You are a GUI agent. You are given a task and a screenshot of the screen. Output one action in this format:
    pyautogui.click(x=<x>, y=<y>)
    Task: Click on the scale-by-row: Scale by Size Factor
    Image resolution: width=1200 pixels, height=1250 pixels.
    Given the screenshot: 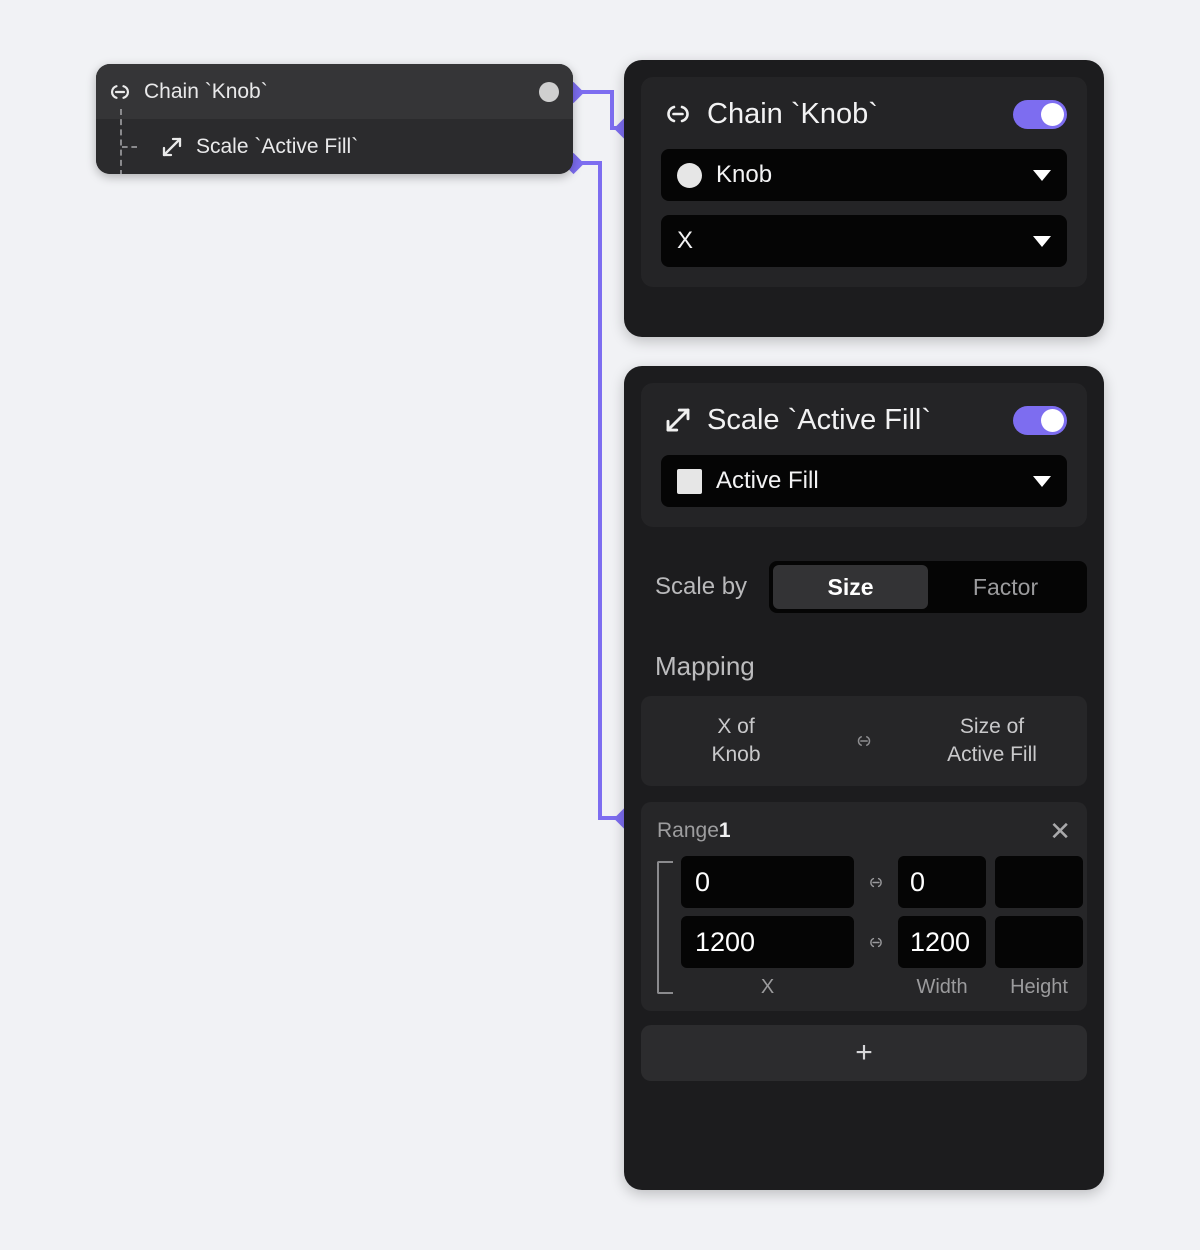 What is the action you would take?
    pyautogui.click(x=871, y=587)
    